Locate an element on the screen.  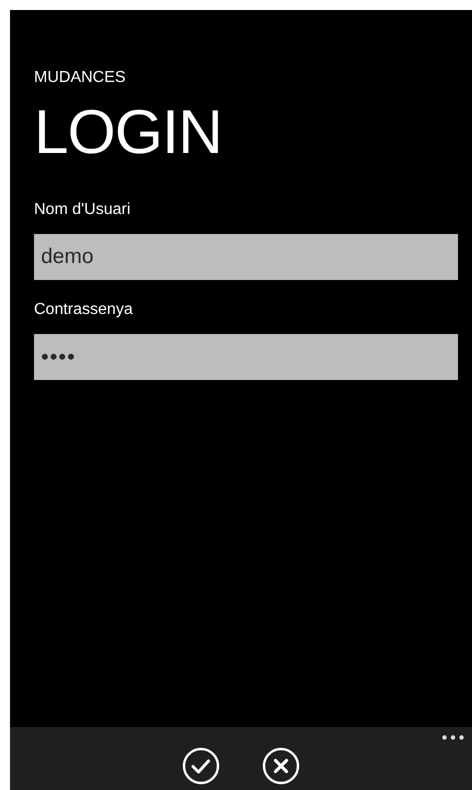
password-field: •••• is located at coordinates (246, 357).